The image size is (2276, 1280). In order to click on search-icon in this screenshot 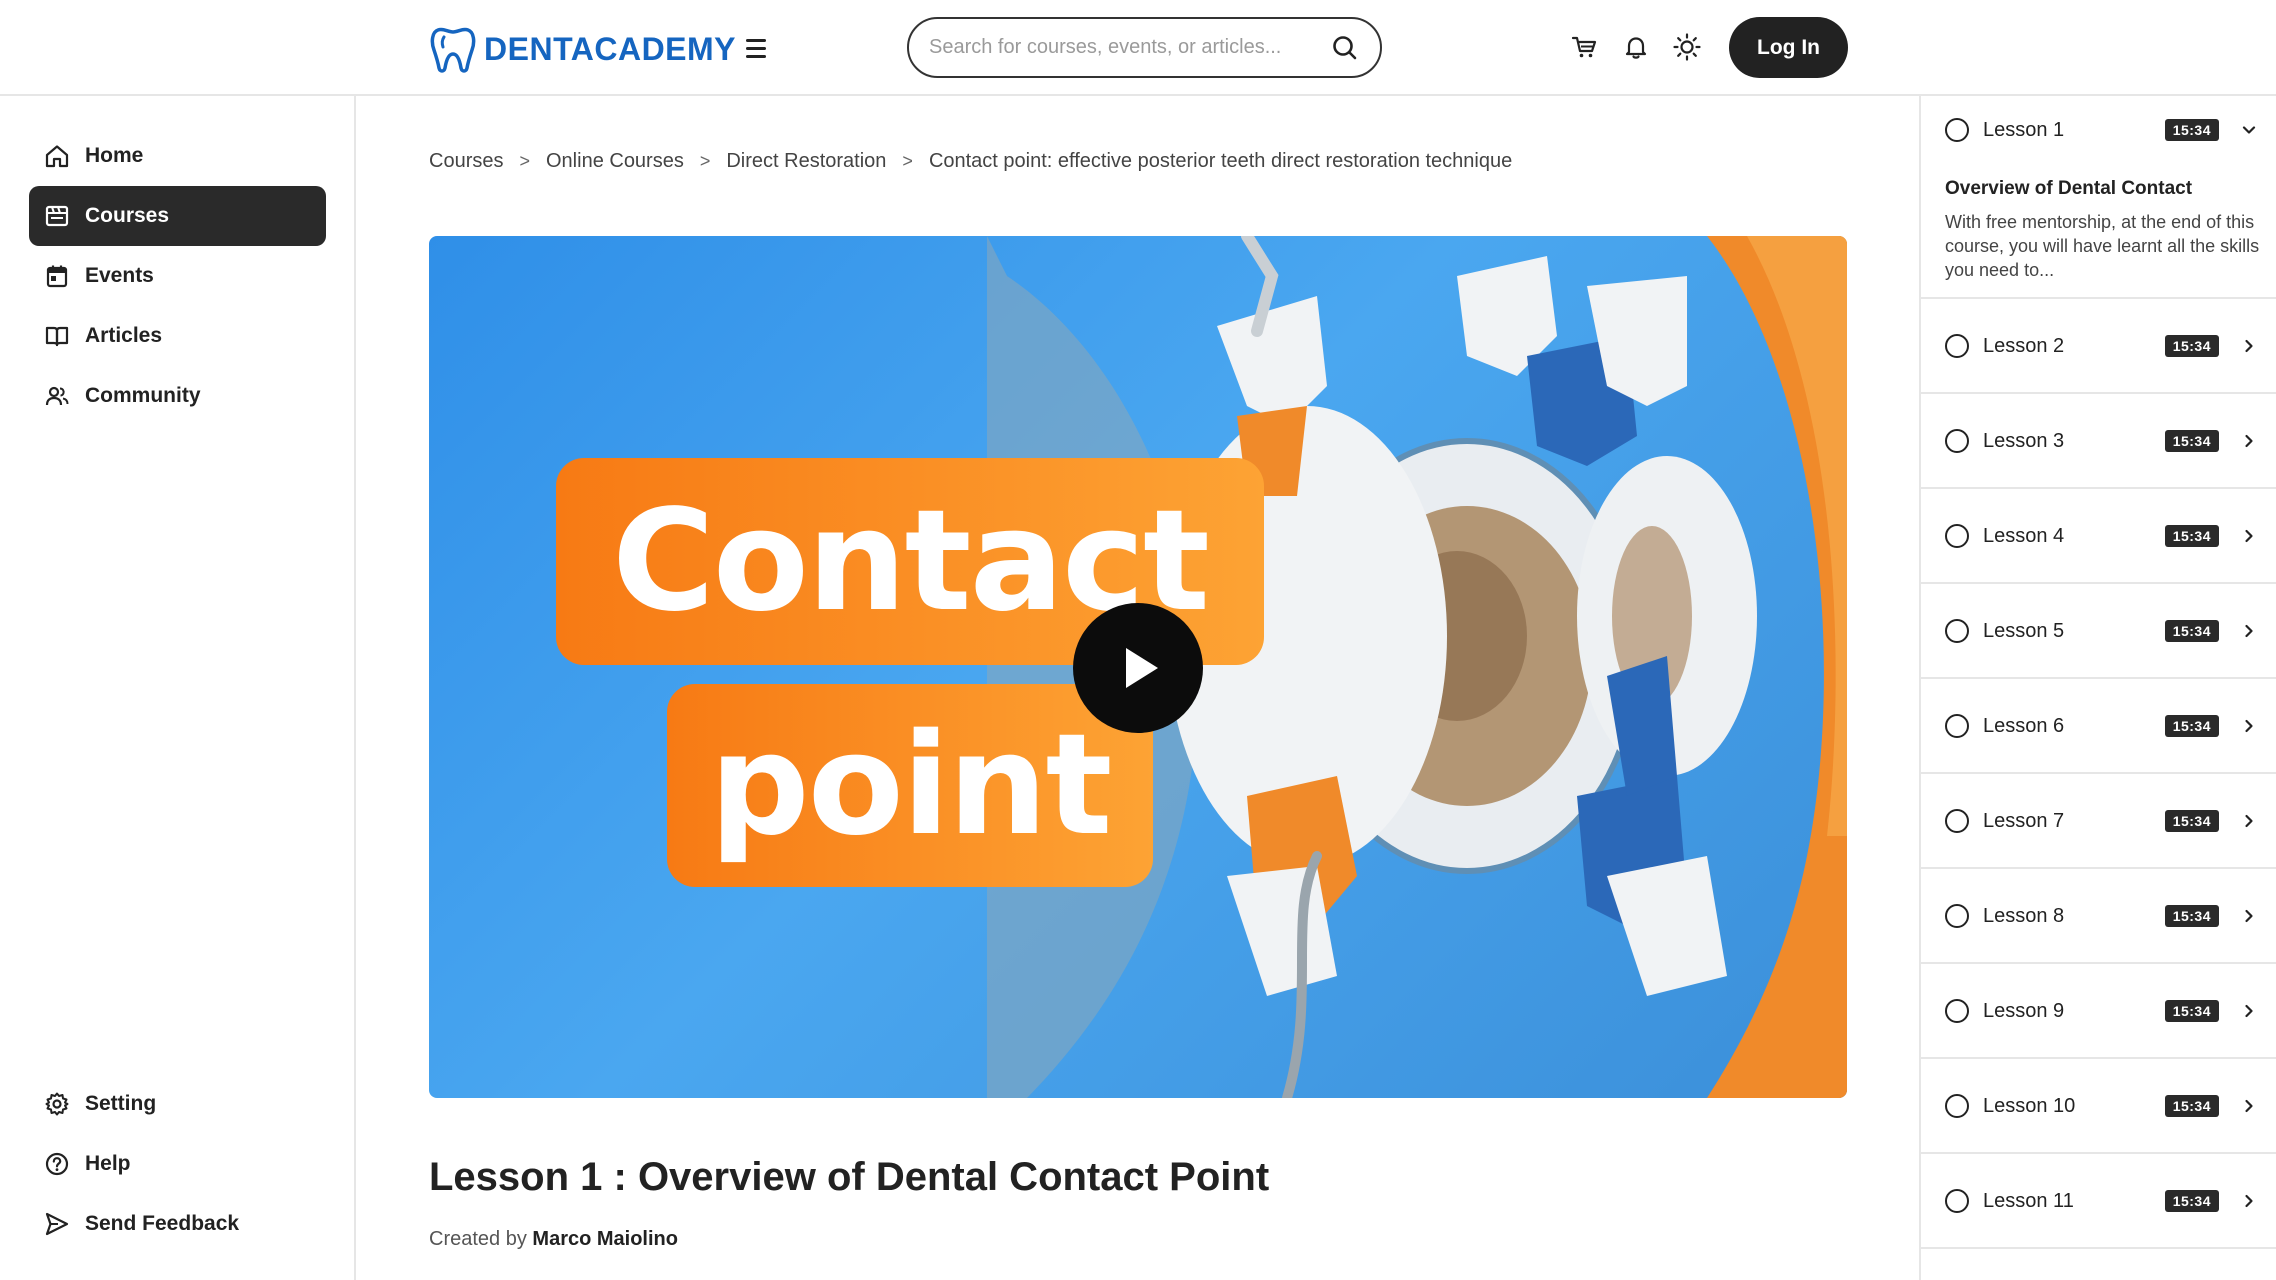, I will do `click(1345, 48)`.